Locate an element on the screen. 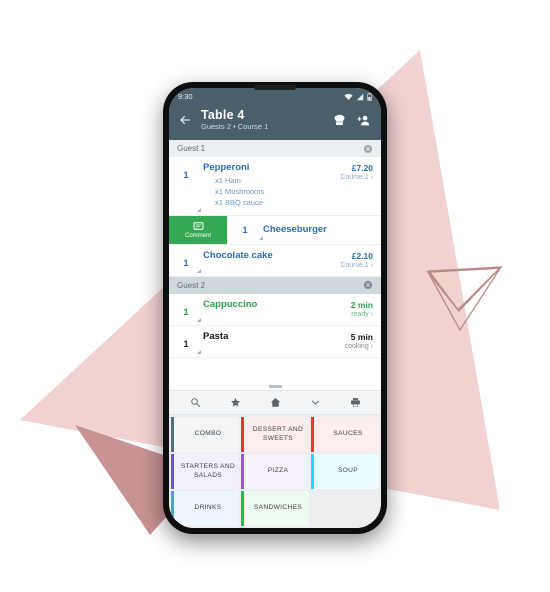  list-empty-space is located at coordinates (275, 368).